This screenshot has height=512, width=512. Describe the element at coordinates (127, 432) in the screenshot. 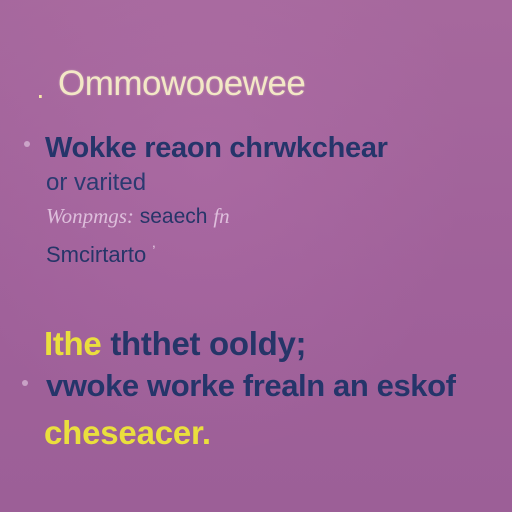

I see `highlighted-line: cheseacer.` at that location.